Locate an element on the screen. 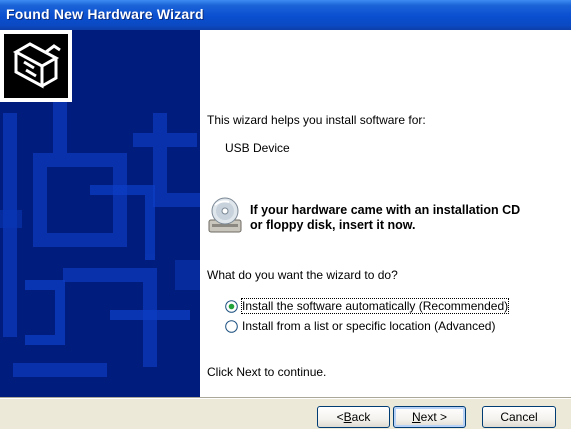  cancel-button: Cancel is located at coordinates (519, 417).